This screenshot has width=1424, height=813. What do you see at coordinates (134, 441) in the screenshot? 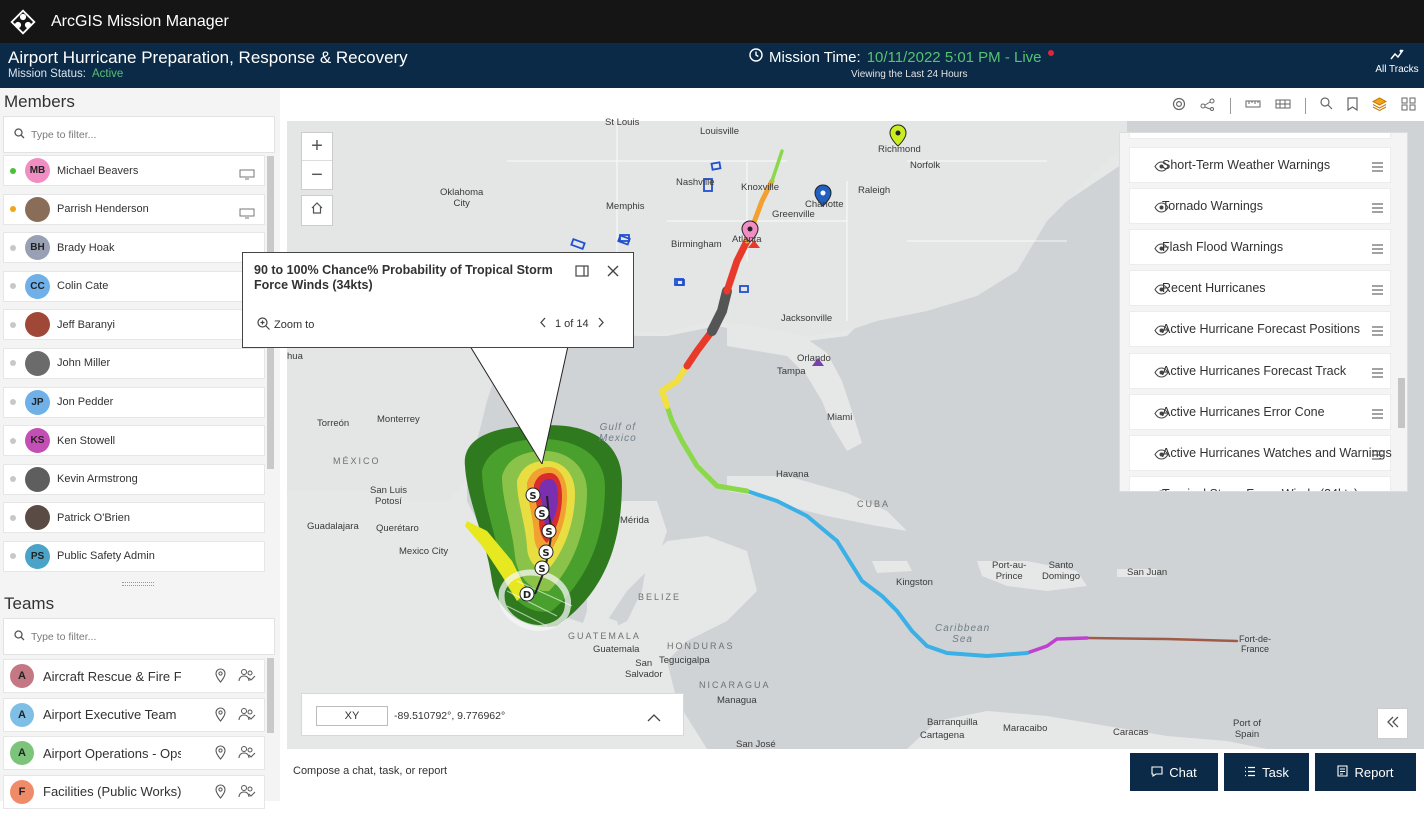
I see `member-row: KS Ken Stowell` at bounding box center [134, 441].